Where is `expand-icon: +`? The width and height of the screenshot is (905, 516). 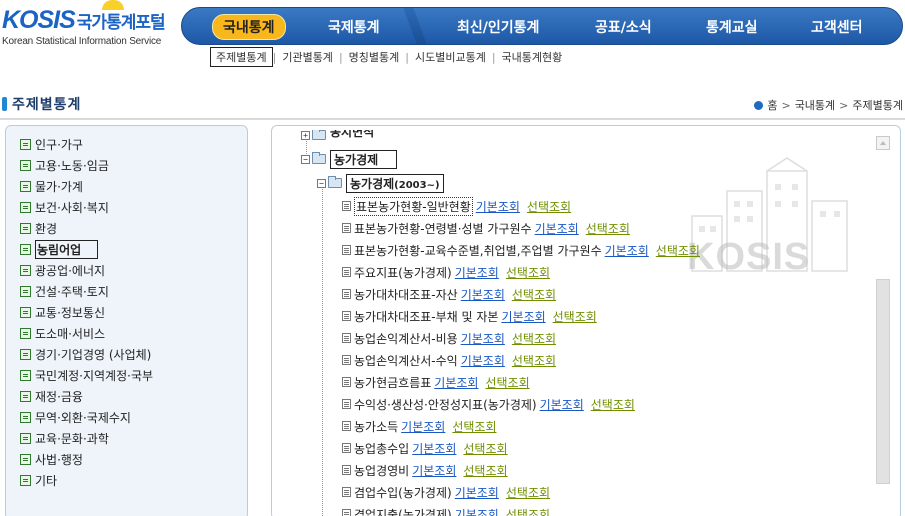 expand-icon: + is located at coordinates (305, 135).